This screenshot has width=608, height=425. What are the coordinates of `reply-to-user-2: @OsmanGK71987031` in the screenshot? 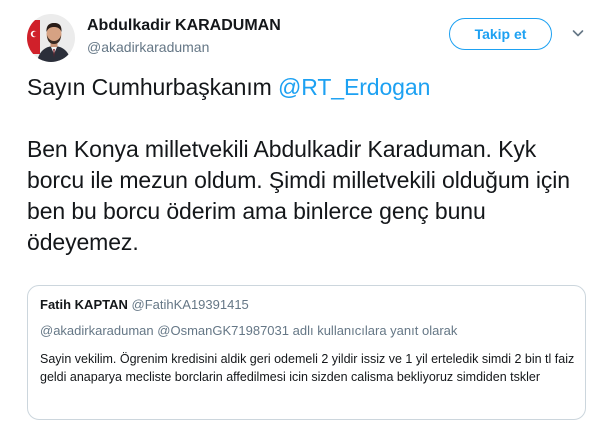 It's located at (223, 330).